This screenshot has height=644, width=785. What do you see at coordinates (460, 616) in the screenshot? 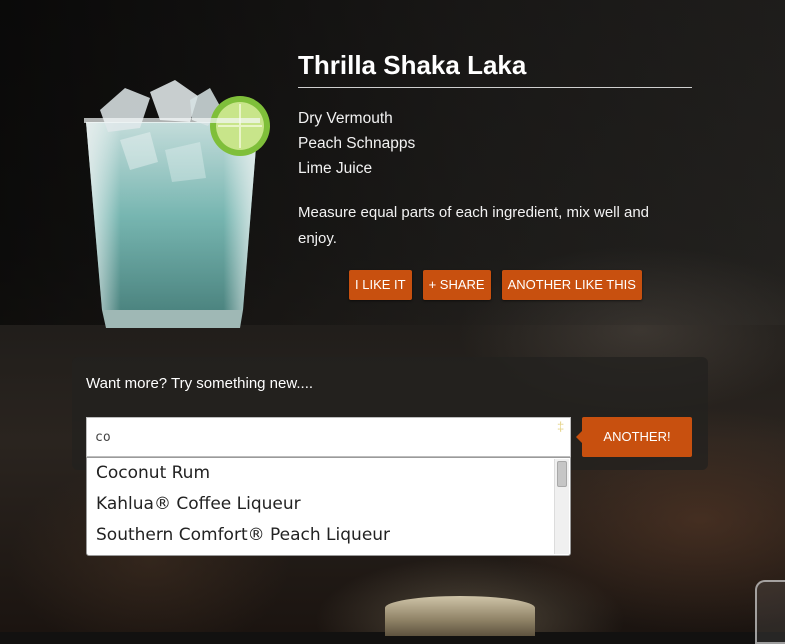
I see `background-cup` at bounding box center [460, 616].